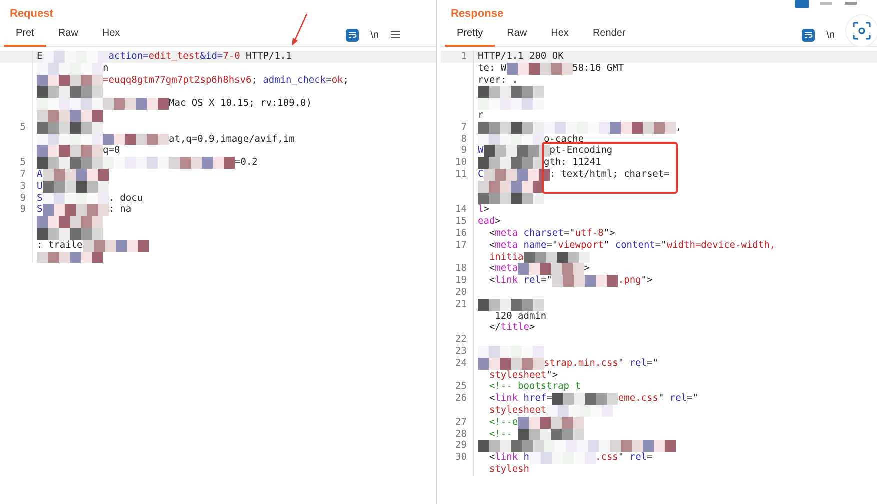 This screenshot has width=877, height=504. Describe the element at coordinates (457, 304) in the screenshot. I see `line-number: 21` at that location.